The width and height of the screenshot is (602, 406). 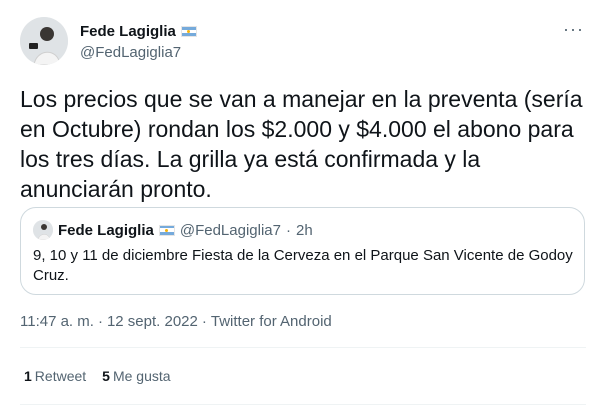 What do you see at coordinates (271, 321) in the screenshot?
I see `tweet-source: Twitter for Android` at bounding box center [271, 321].